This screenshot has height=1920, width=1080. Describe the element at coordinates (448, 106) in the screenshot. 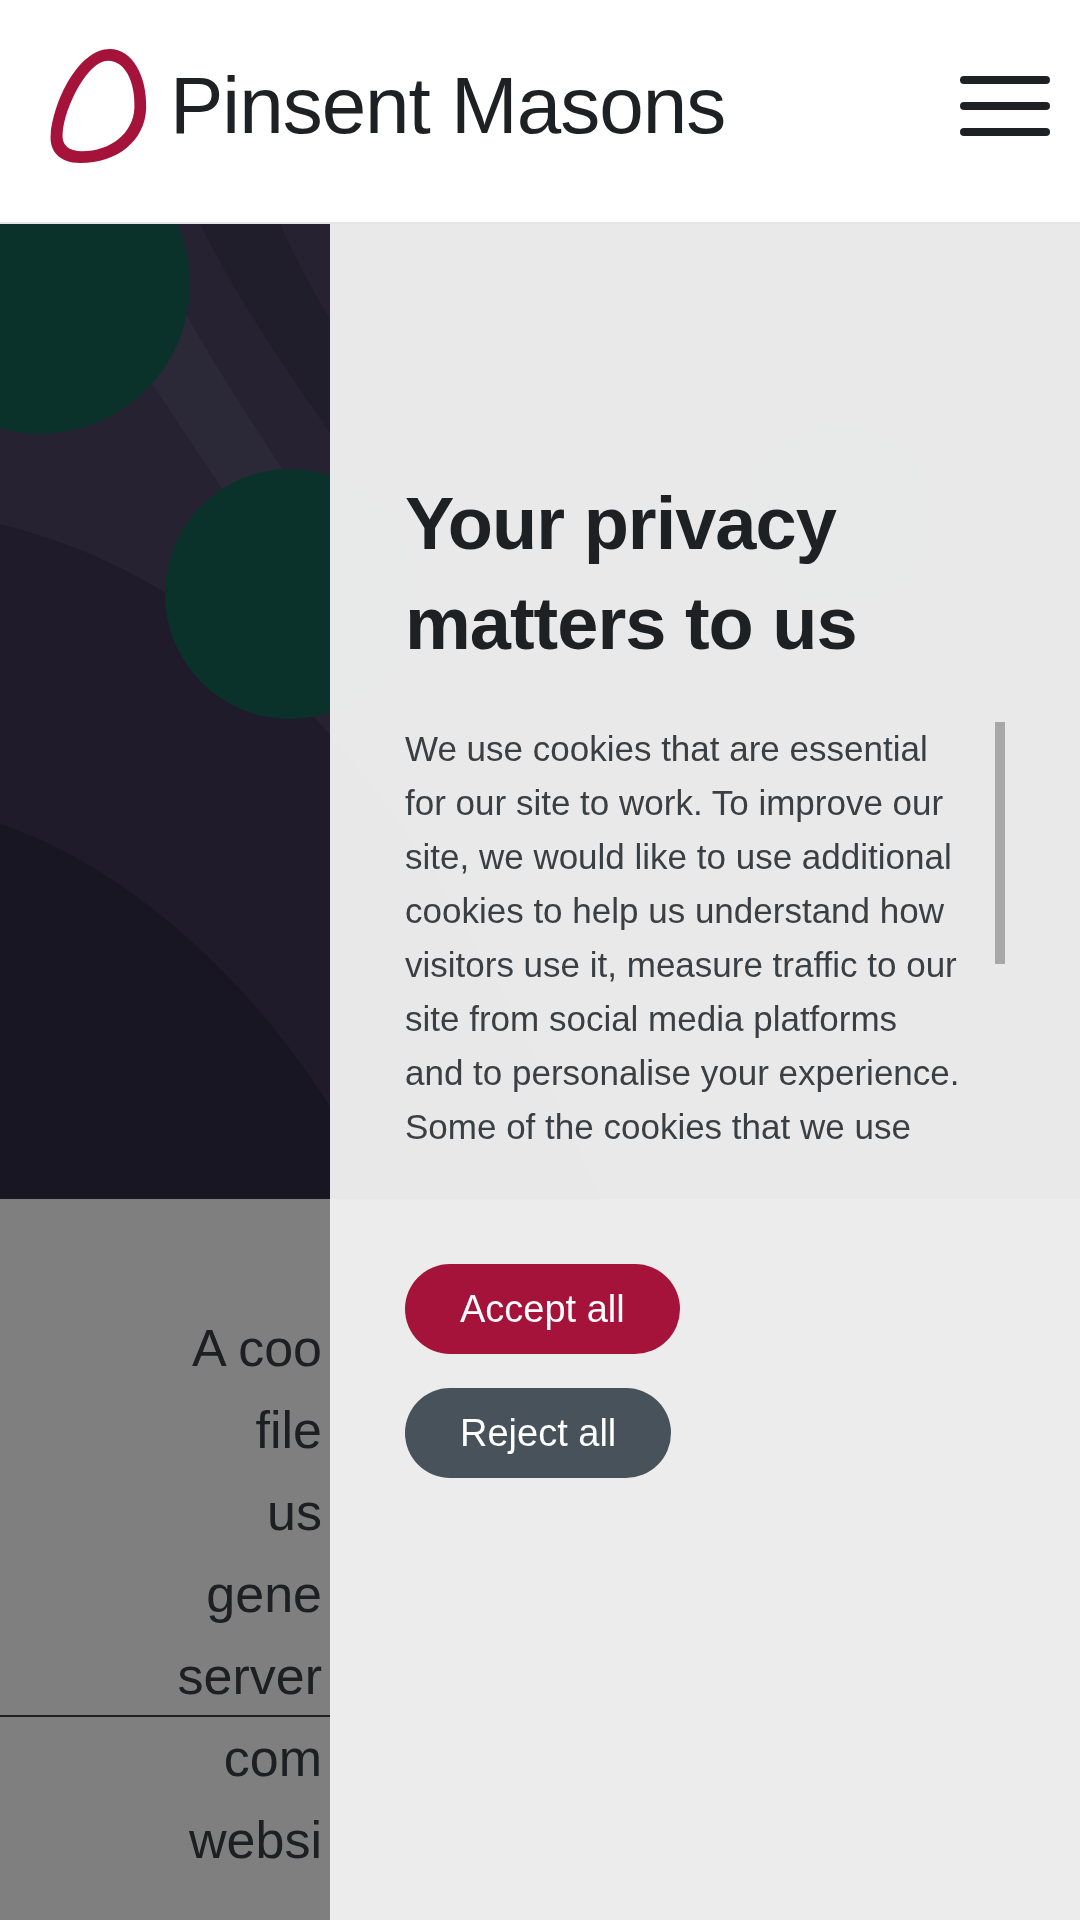

I see `logo-text: Pinsent Masons` at that location.